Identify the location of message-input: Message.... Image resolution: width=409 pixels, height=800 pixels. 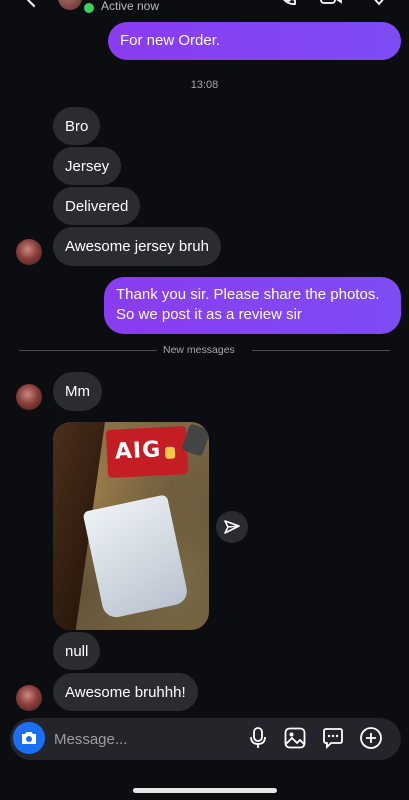
(90, 739).